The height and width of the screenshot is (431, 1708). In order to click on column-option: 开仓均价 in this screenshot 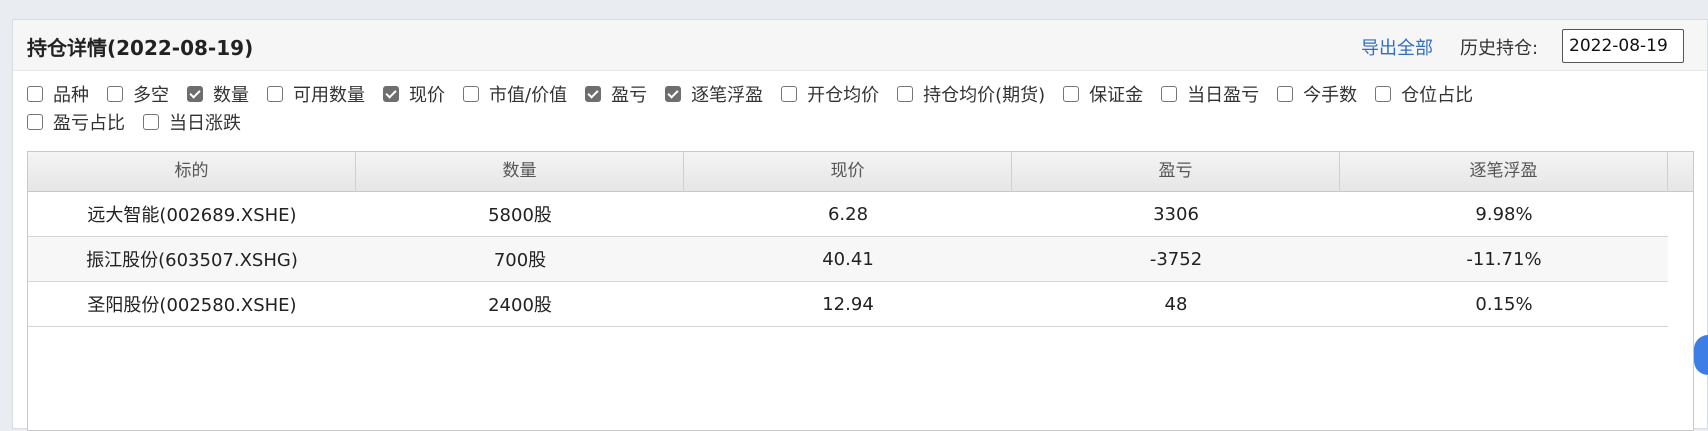, I will do `click(830, 94)`.